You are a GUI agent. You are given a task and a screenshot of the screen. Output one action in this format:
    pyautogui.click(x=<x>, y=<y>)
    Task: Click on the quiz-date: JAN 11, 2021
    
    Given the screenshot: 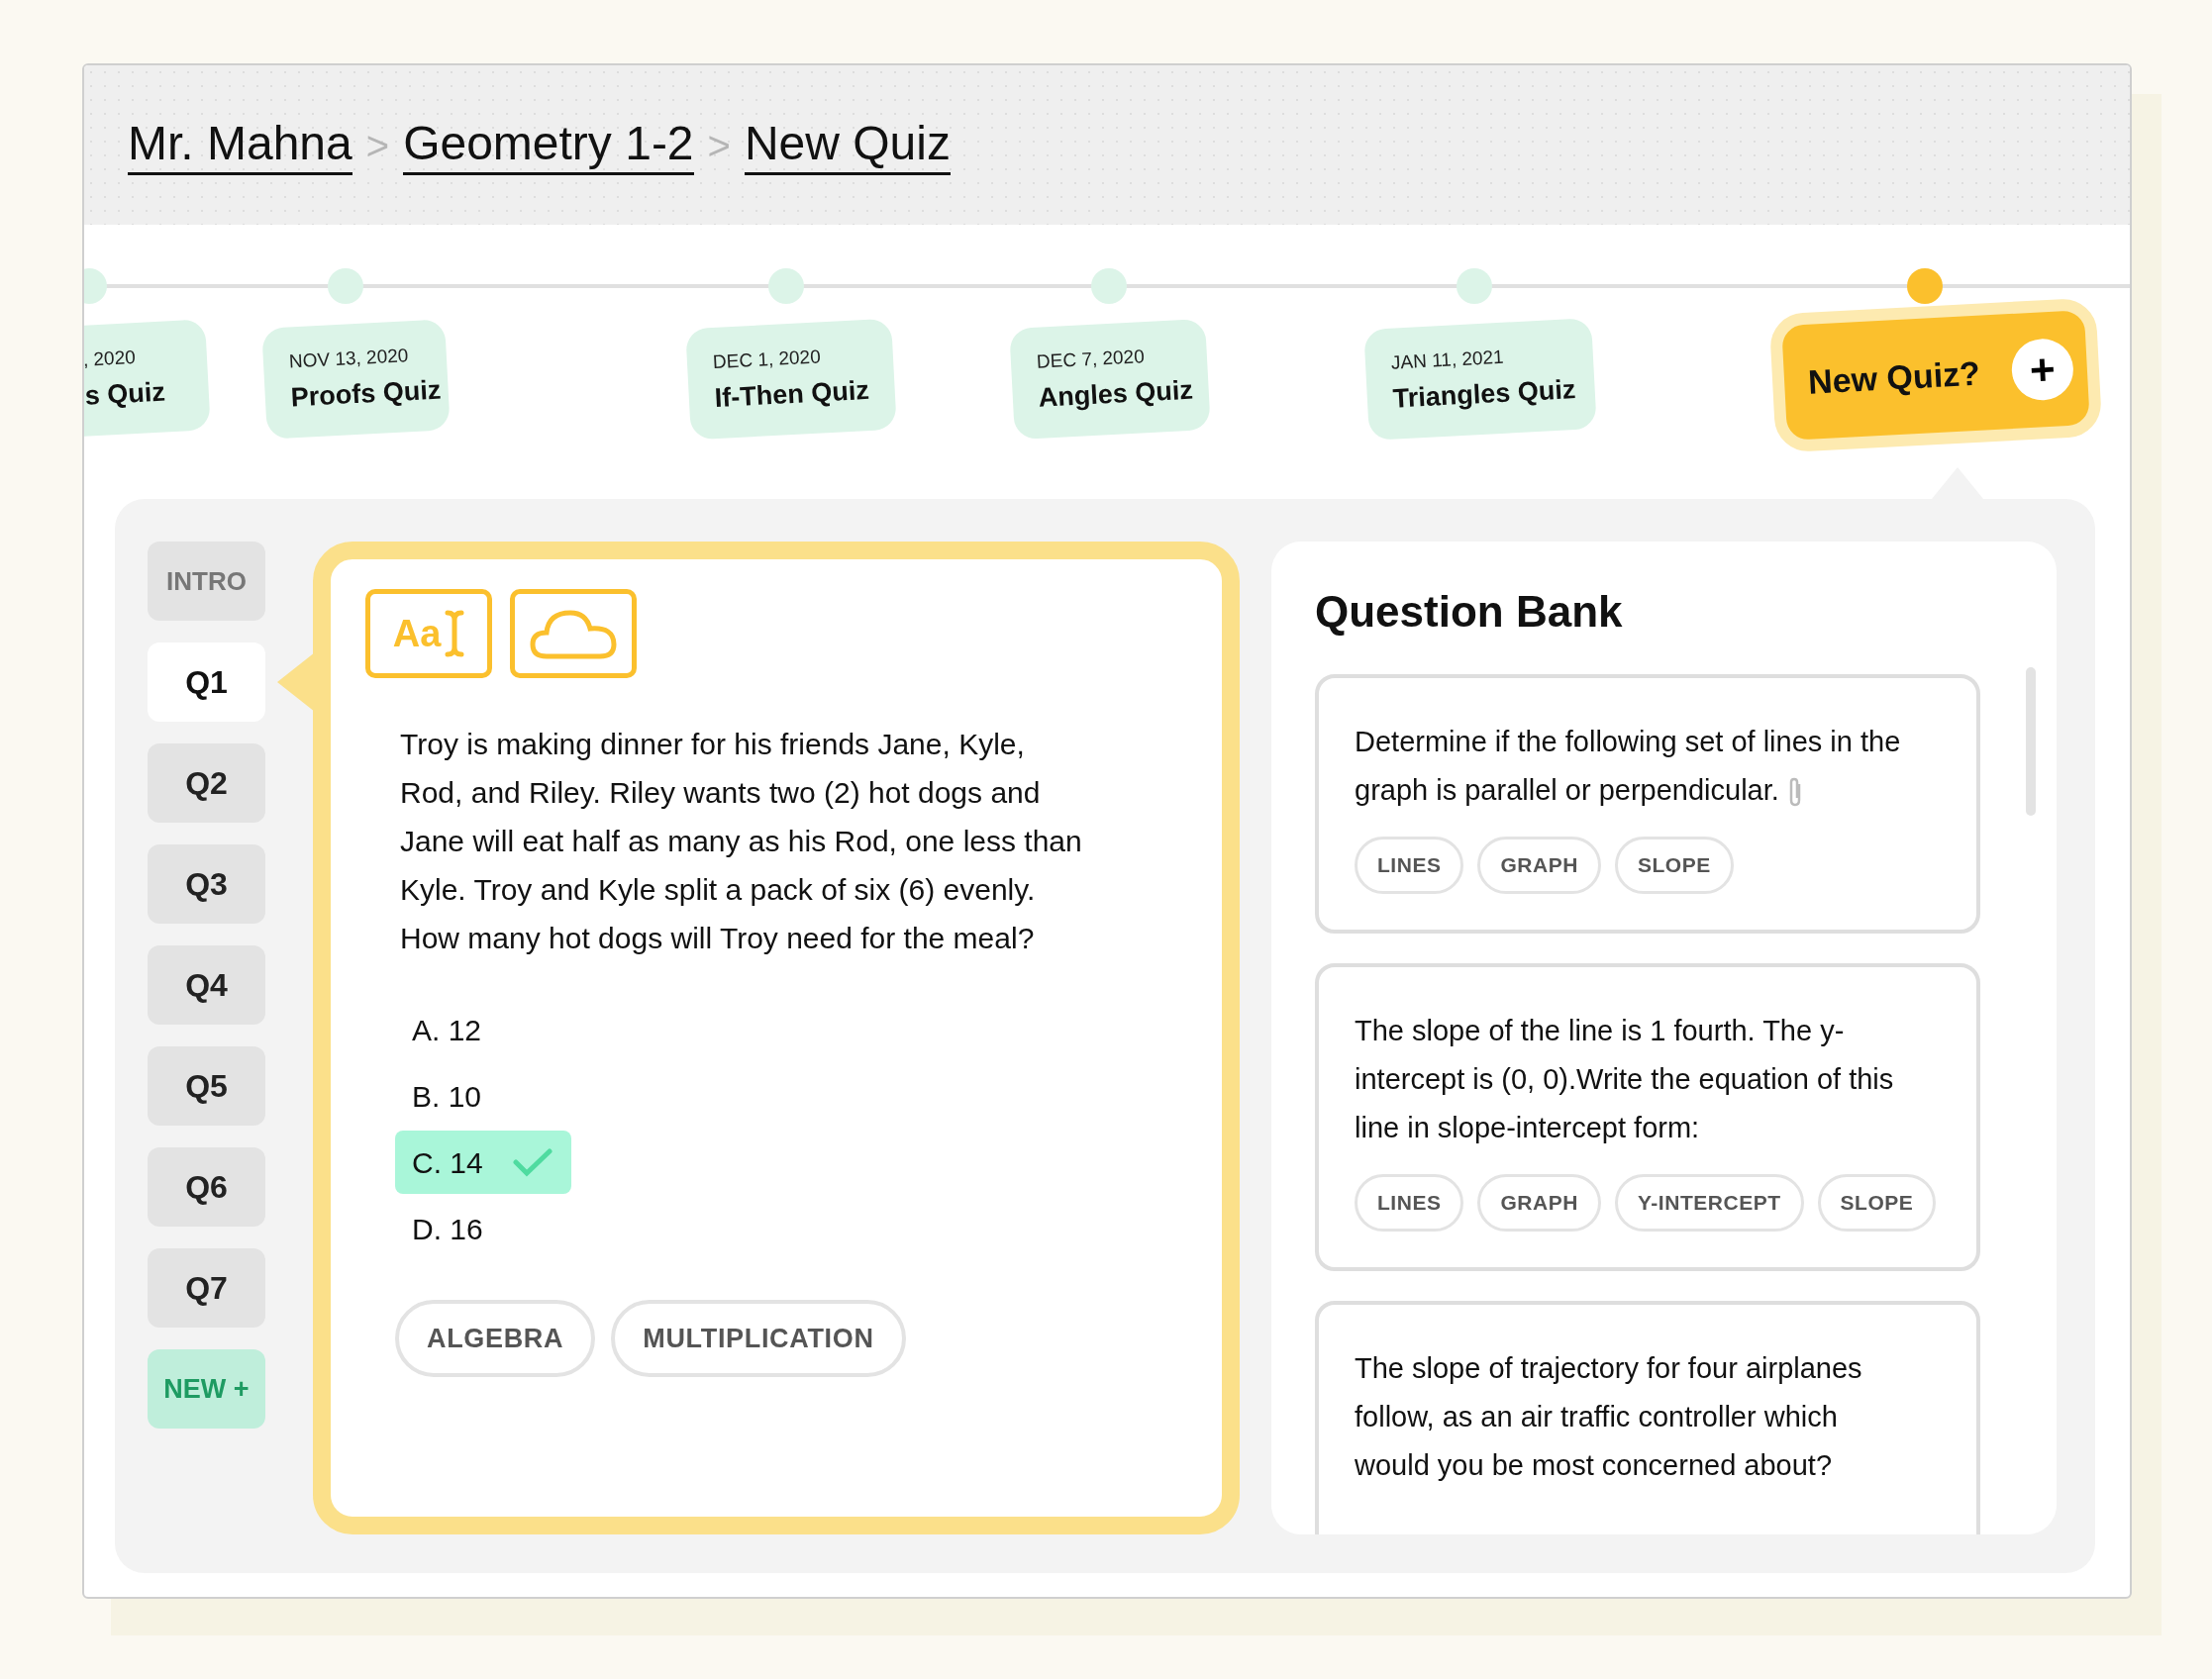 What is the action you would take?
    pyautogui.click(x=1447, y=360)
    